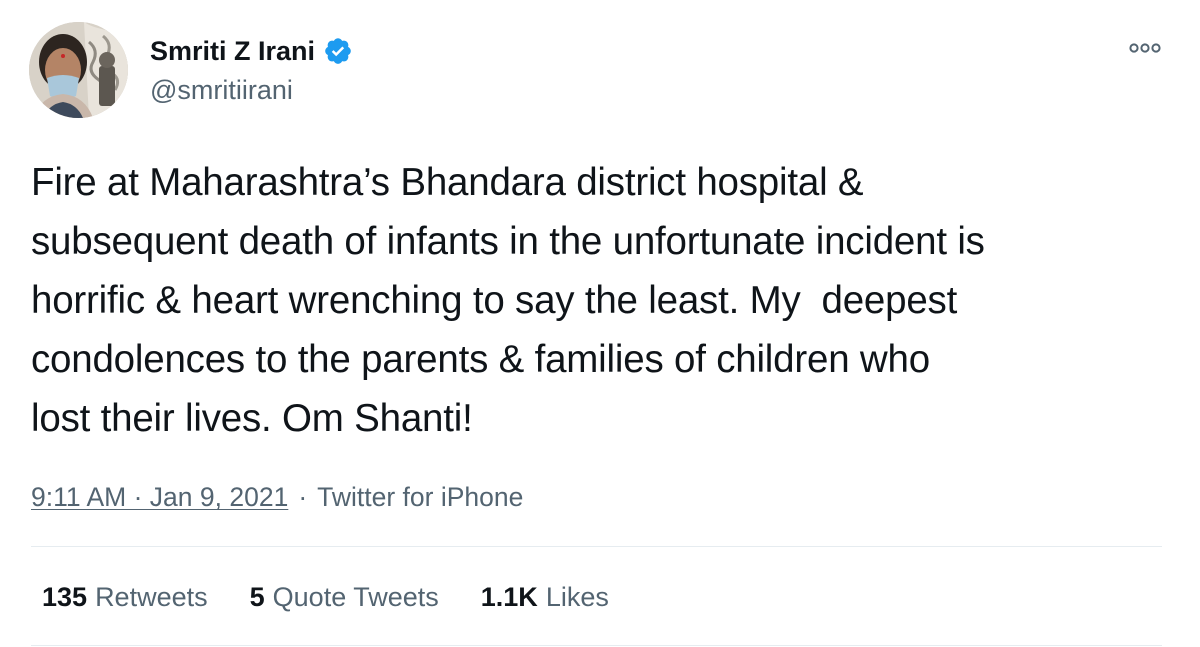 The image size is (1200, 647). What do you see at coordinates (338, 51) in the screenshot?
I see `verified-badge-icon` at bounding box center [338, 51].